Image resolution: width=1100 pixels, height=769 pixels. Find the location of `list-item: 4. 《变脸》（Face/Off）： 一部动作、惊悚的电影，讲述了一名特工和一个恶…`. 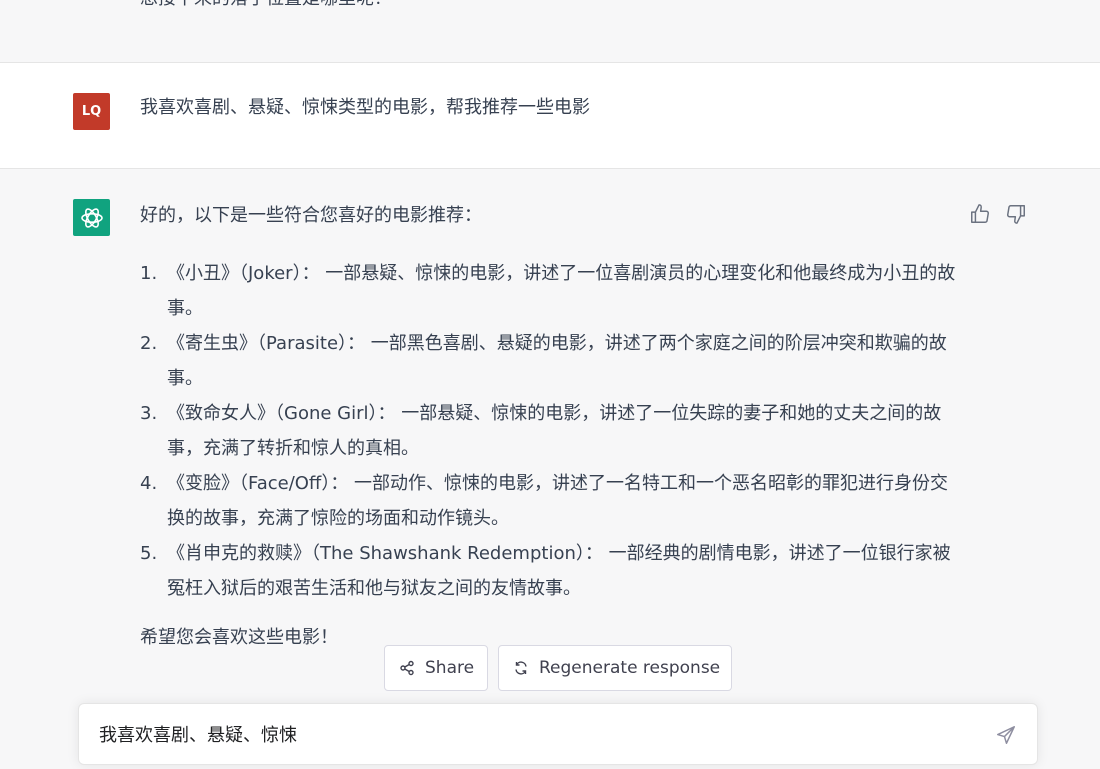

list-item: 4. 《变脸》（Face/Off）： 一部动作、惊悚的电影，讲述了一名特工和一个恶… is located at coordinates (551, 501).